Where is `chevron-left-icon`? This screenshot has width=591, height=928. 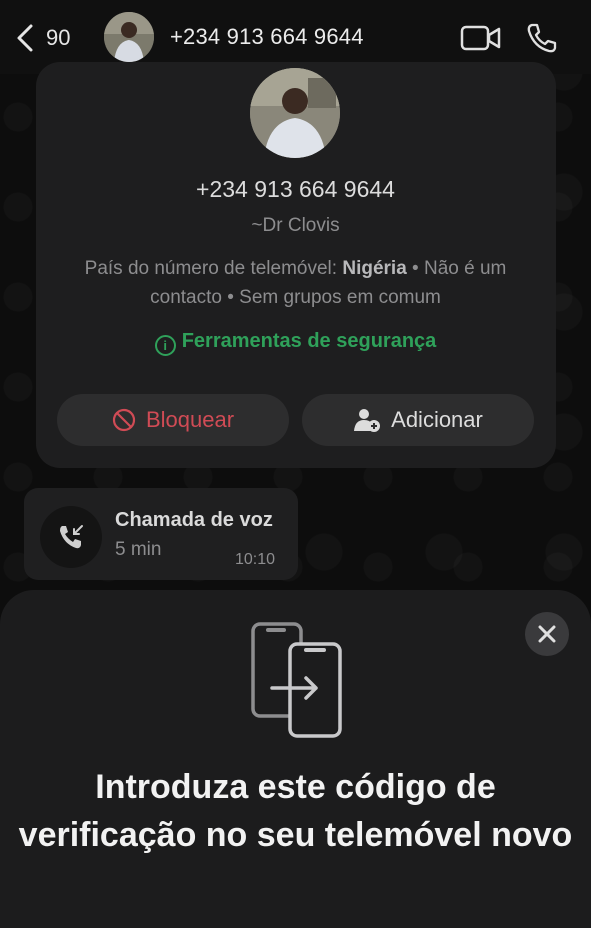
chevron-left-icon is located at coordinates (25, 38).